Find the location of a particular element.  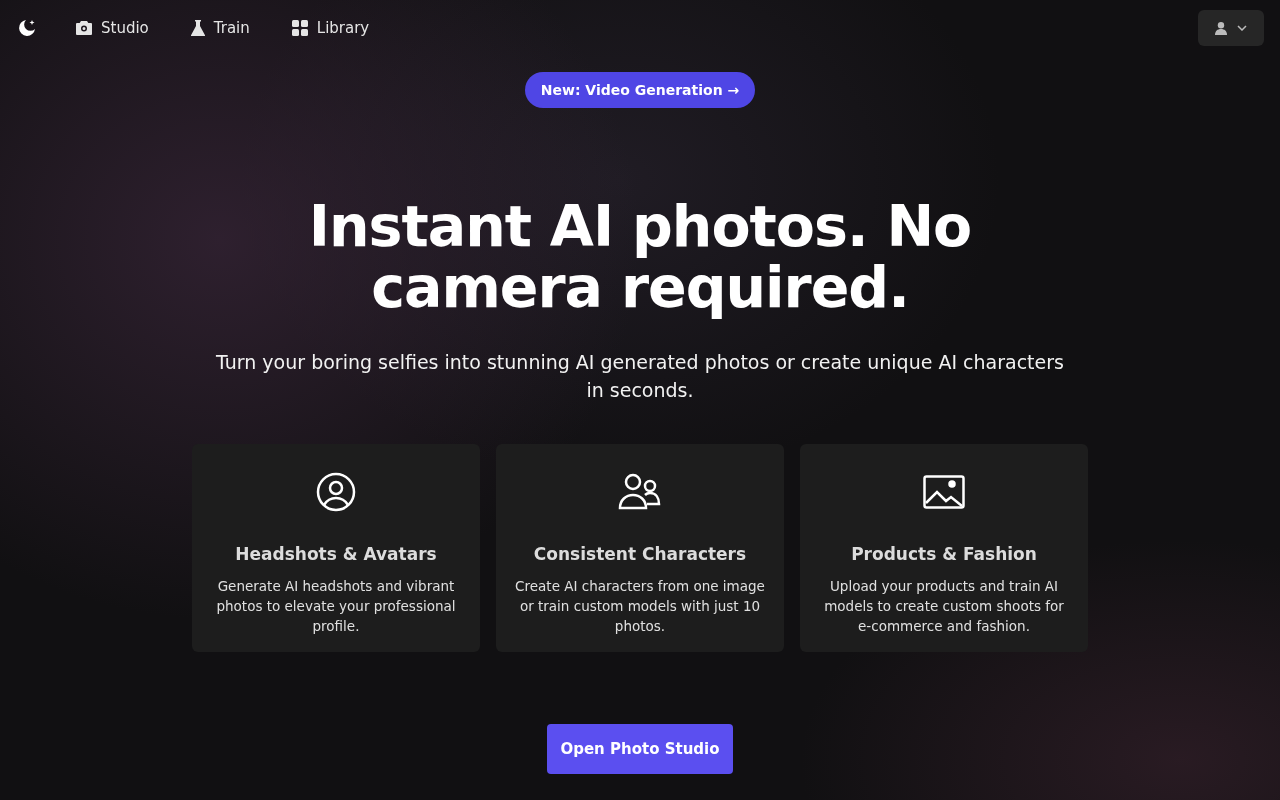

announcement-link: New: Video Generation → is located at coordinates (640, 90).